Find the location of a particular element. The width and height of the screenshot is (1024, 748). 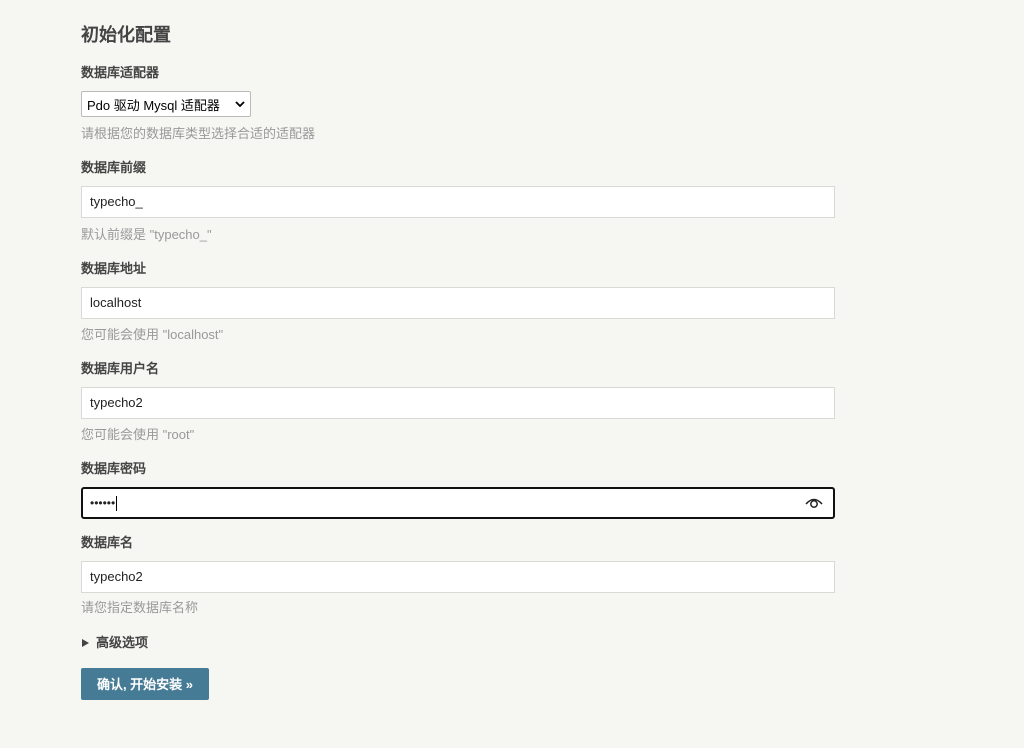

dbname-label: 数据库名 is located at coordinates (107, 542).